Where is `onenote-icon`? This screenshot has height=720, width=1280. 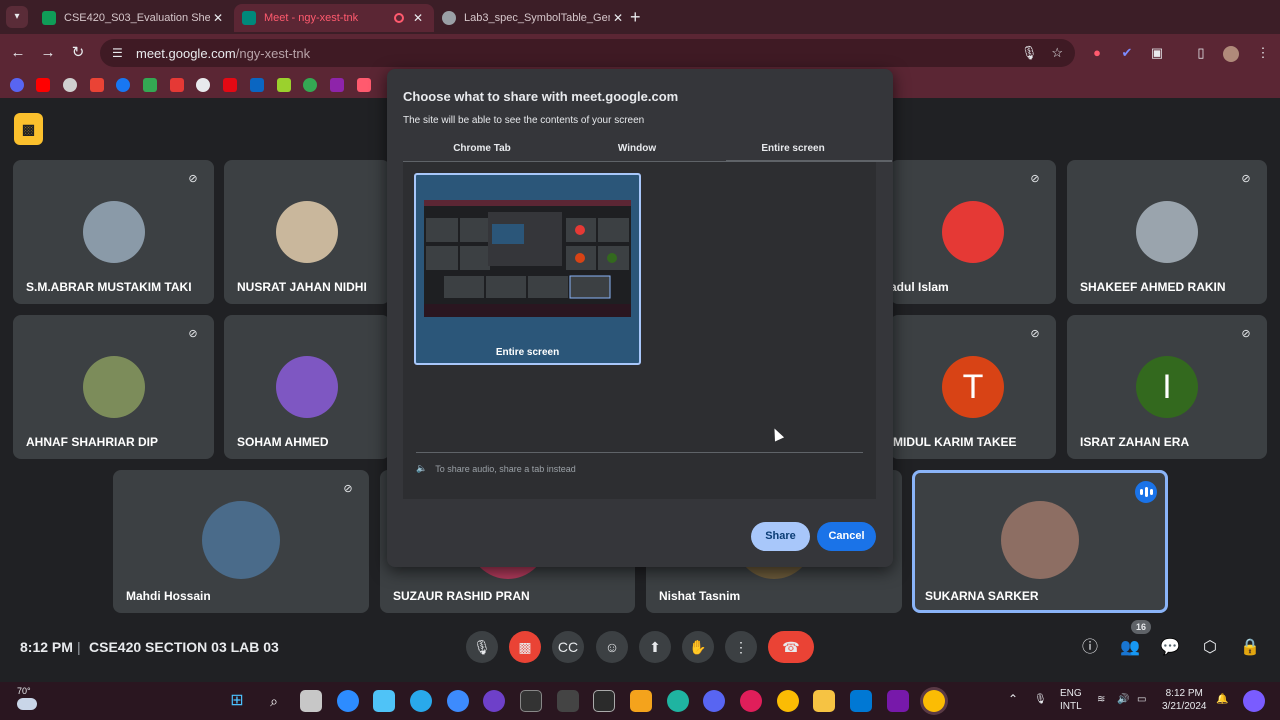 onenote-icon is located at coordinates (898, 701).